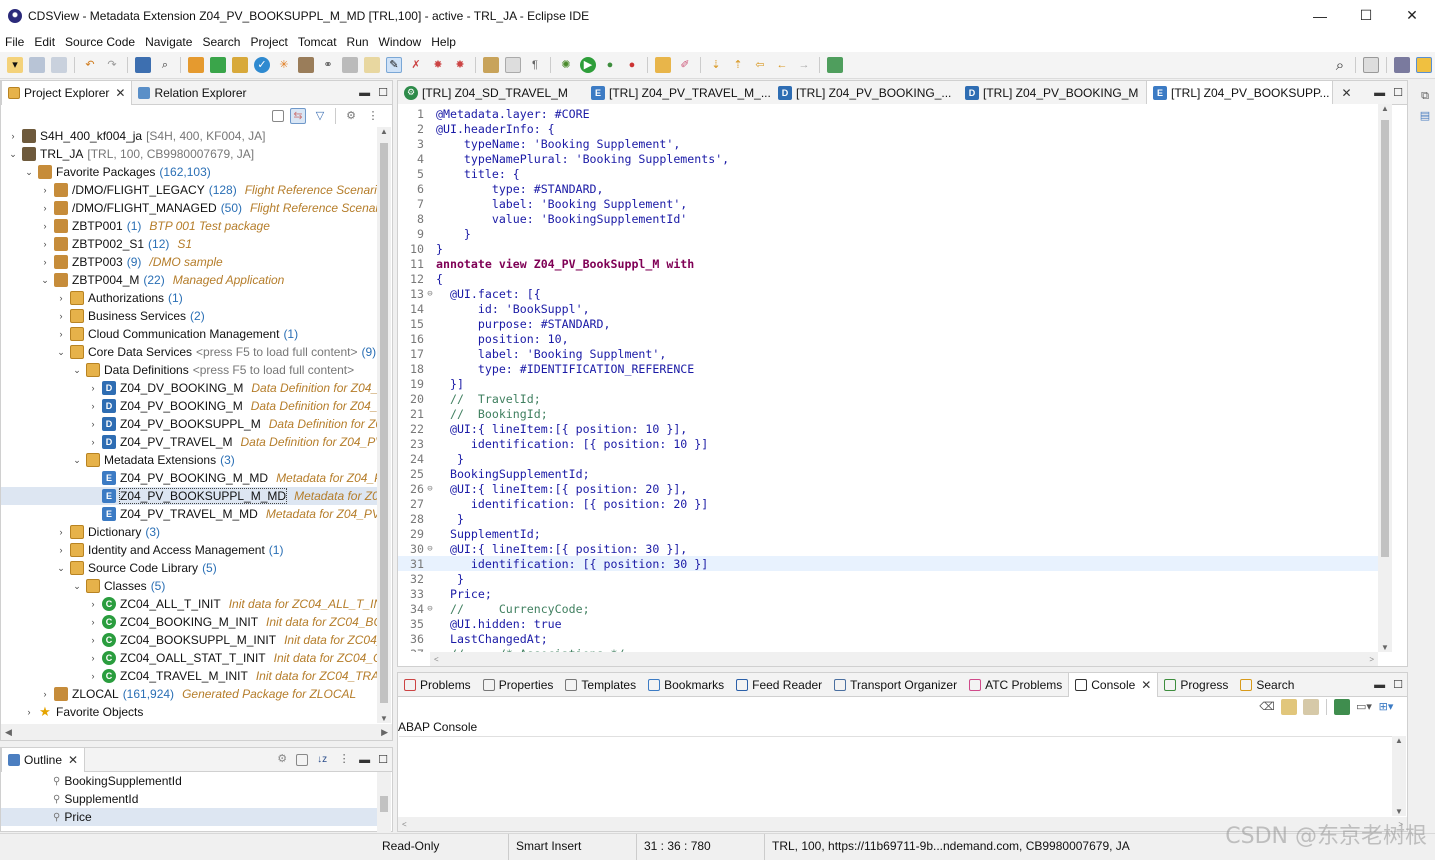  Describe the element at coordinates (782, 65) in the screenshot. I see `back-icon: ←` at that location.